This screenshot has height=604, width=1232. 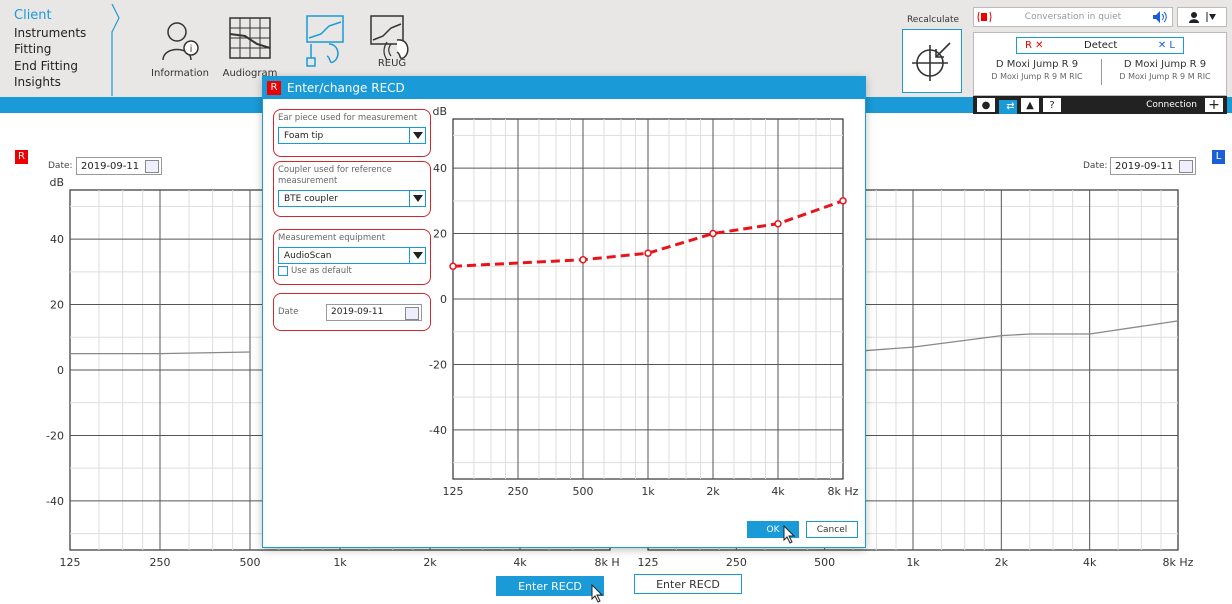 What do you see at coordinates (392, 63) in the screenshot?
I see `reug-label: REUG` at bounding box center [392, 63].